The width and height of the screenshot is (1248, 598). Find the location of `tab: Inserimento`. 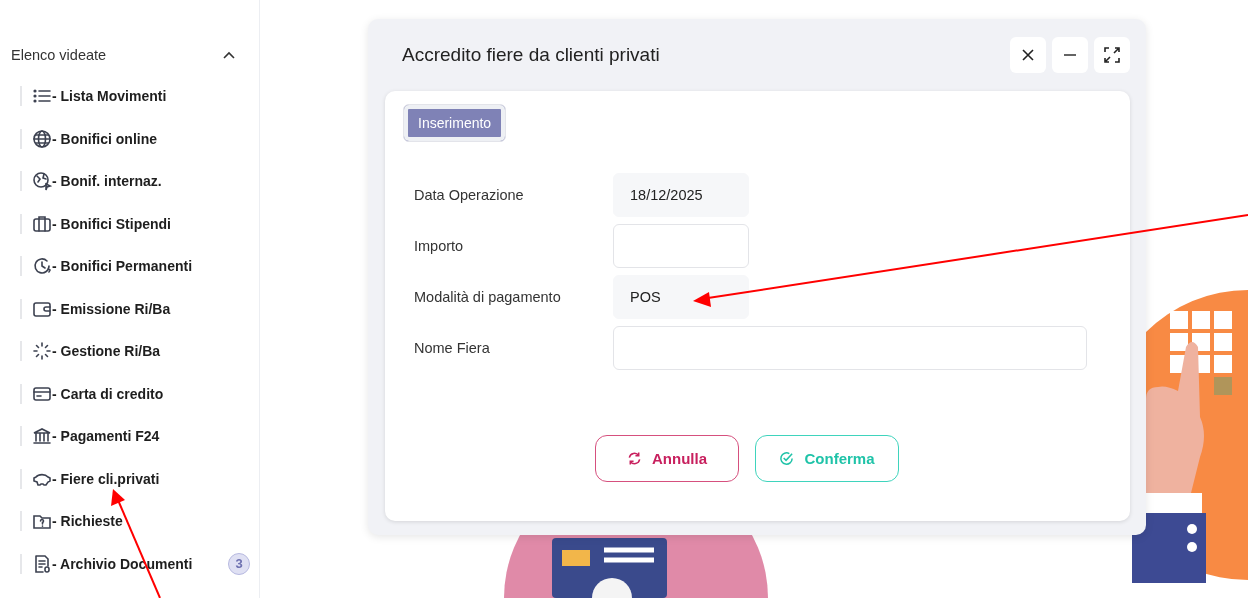

tab: Inserimento is located at coordinates (455, 123).